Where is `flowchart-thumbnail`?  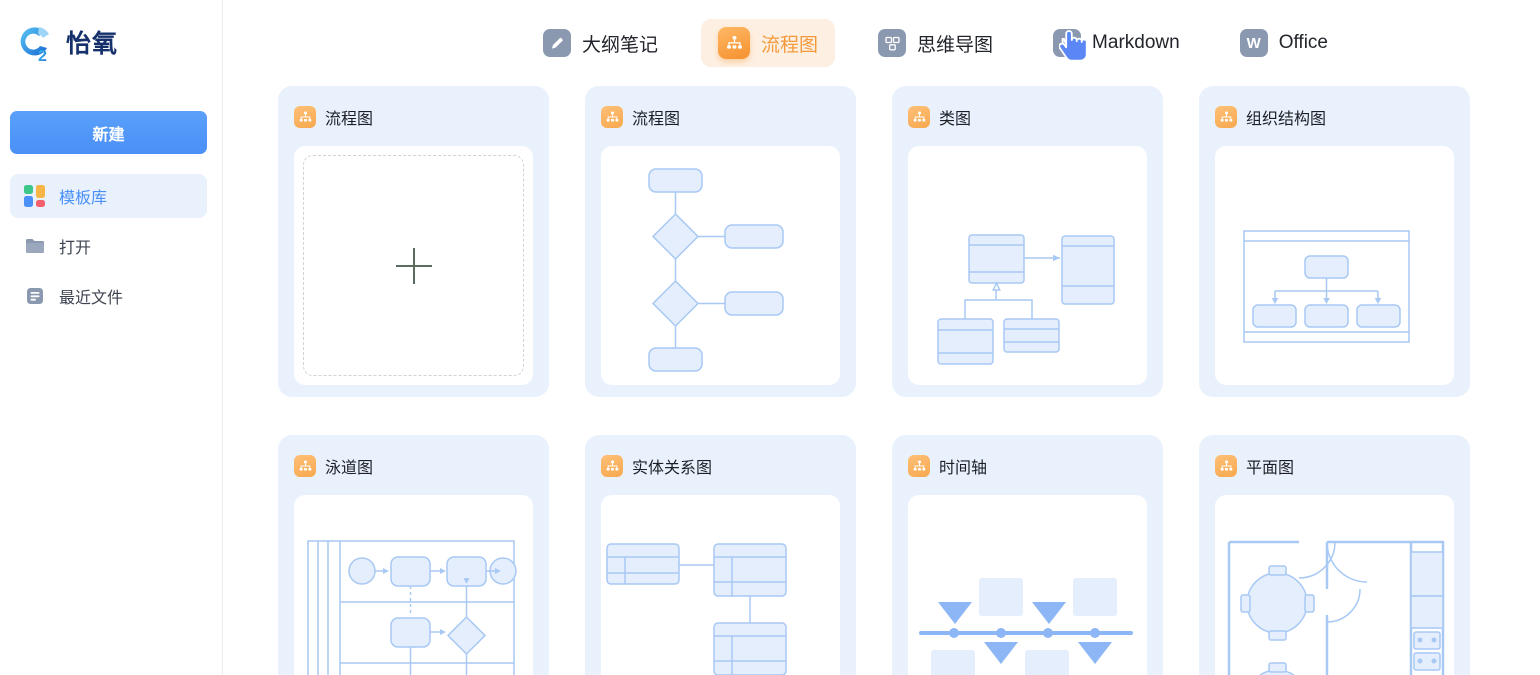
flowchart-thumbnail is located at coordinates (716, 270).